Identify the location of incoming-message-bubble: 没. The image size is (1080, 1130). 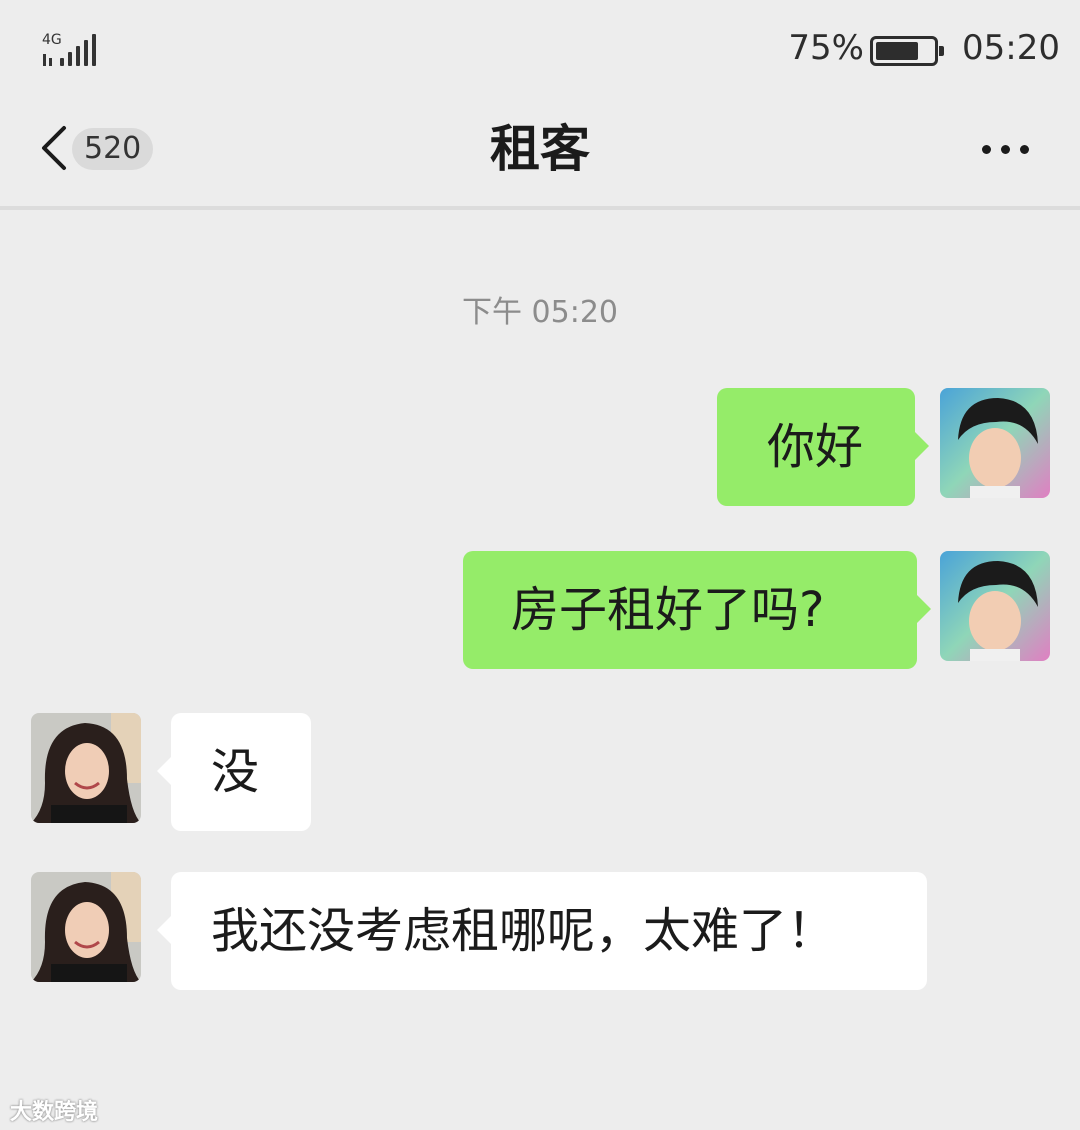
(234, 772).